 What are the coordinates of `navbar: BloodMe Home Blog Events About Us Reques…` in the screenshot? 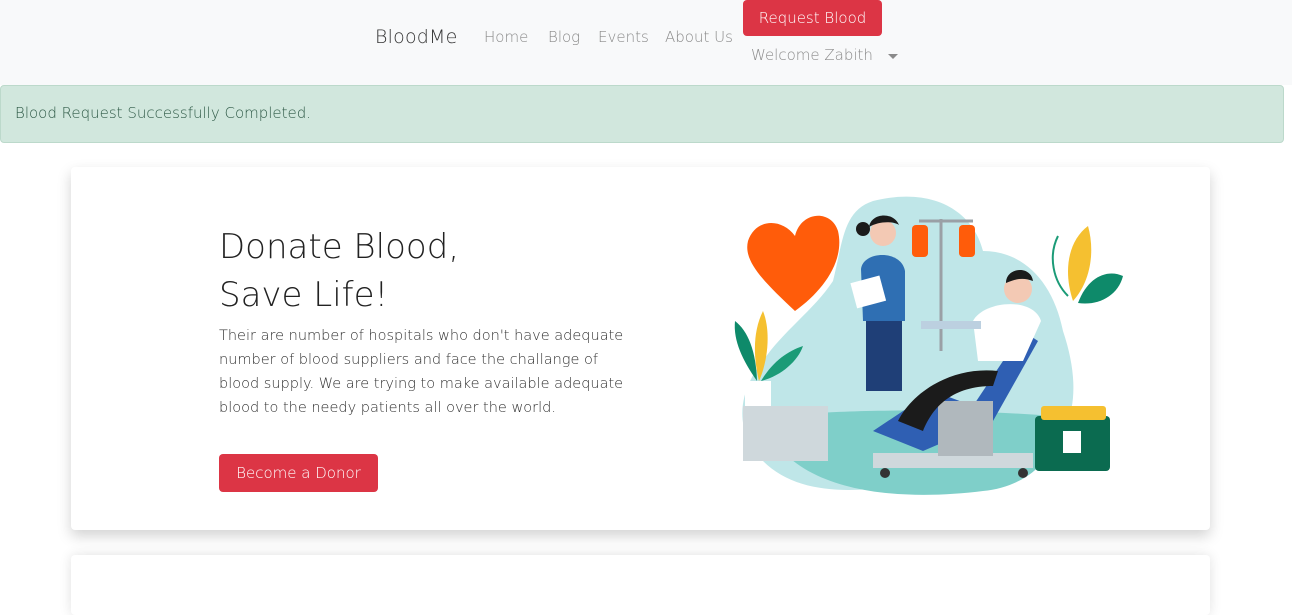 It's located at (646, 42).